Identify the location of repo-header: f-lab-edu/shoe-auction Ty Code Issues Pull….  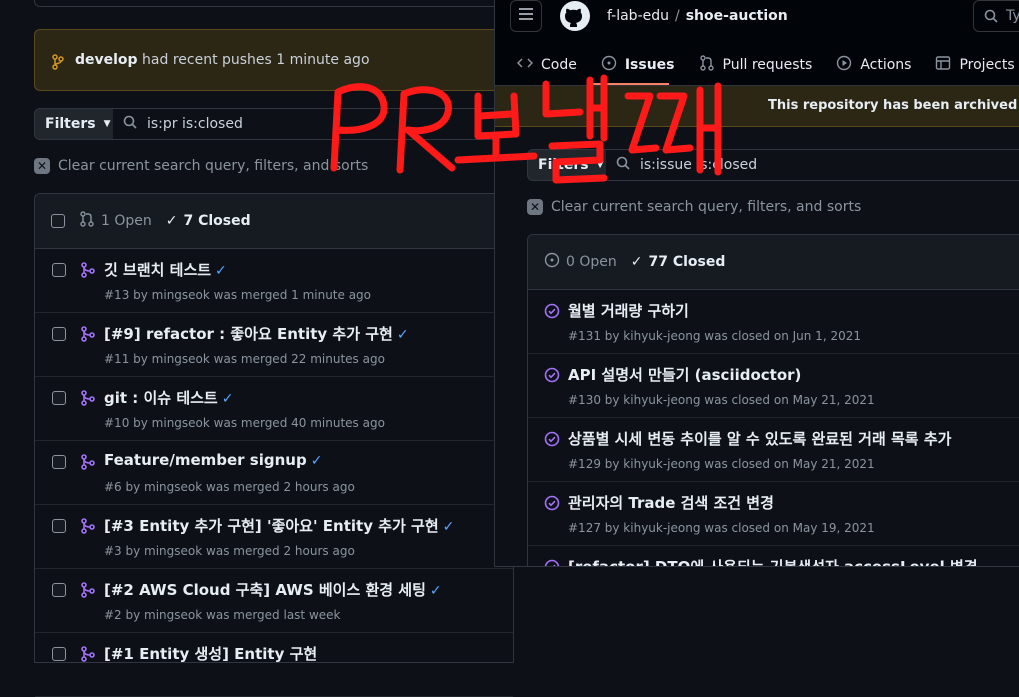
(757, 43).